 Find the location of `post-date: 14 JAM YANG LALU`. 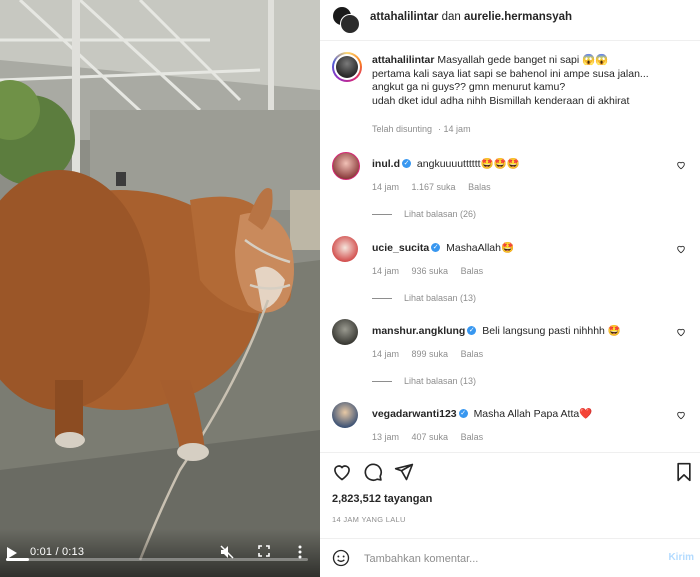

post-date: 14 JAM YANG LALU is located at coordinates (369, 519).